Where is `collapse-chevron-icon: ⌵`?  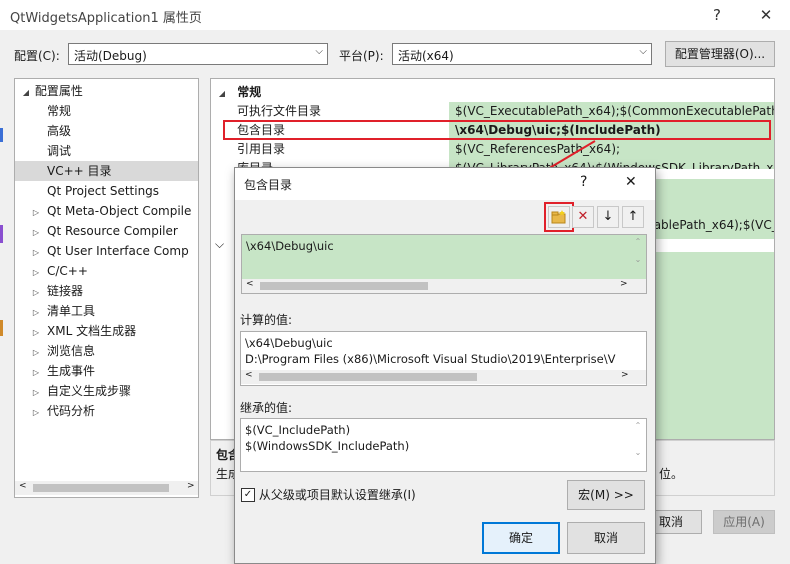 collapse-chevron-icon: ⌵ is located at coordinates (219, 244).